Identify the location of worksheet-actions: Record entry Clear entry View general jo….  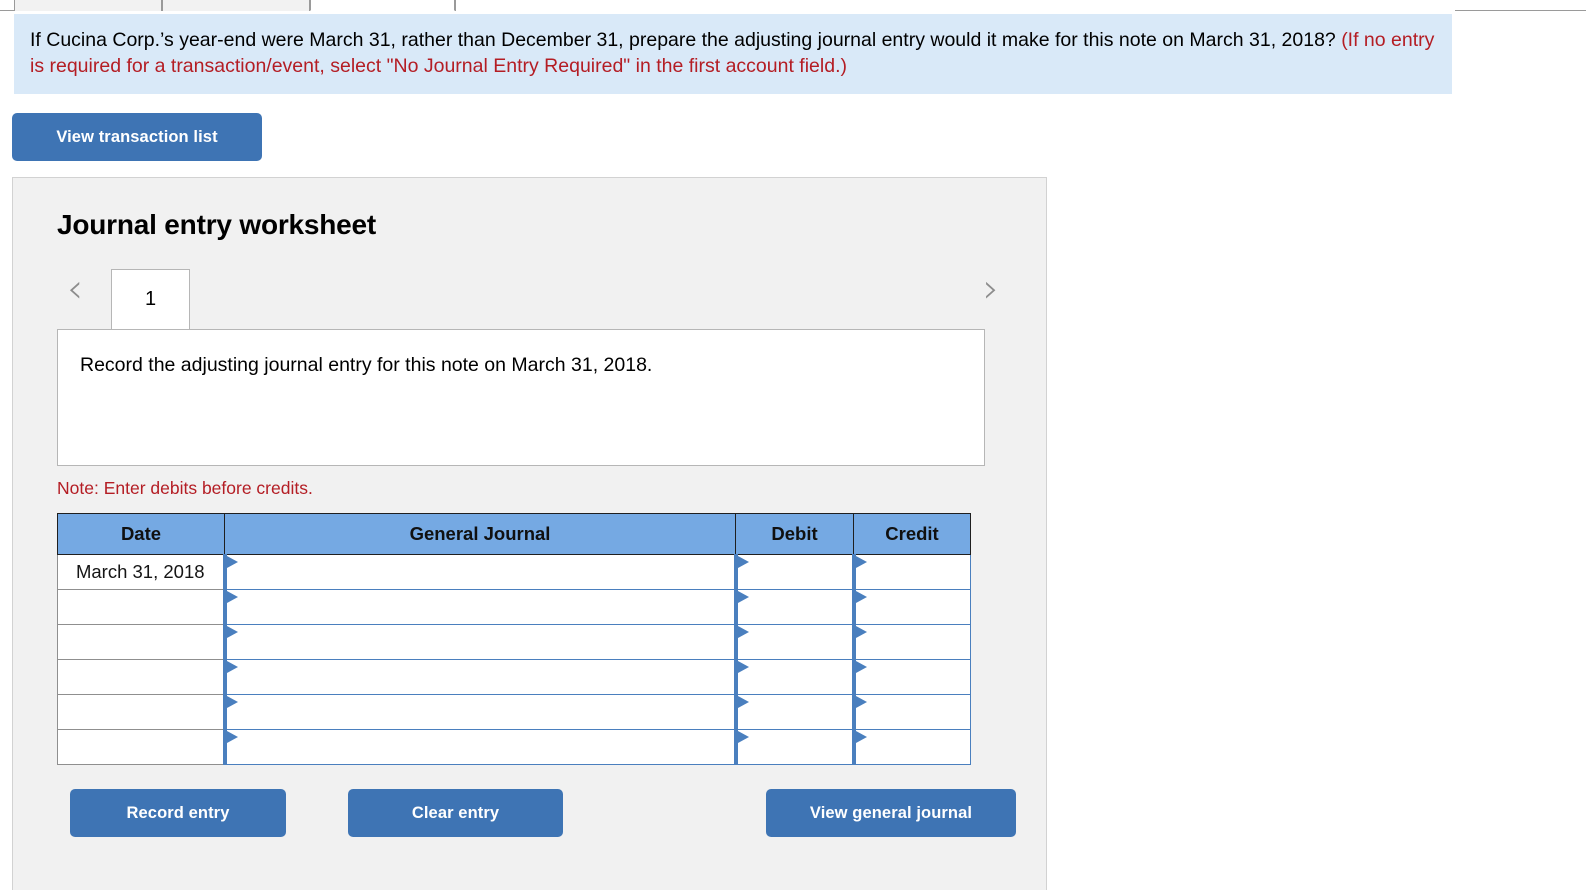
(537, 814).